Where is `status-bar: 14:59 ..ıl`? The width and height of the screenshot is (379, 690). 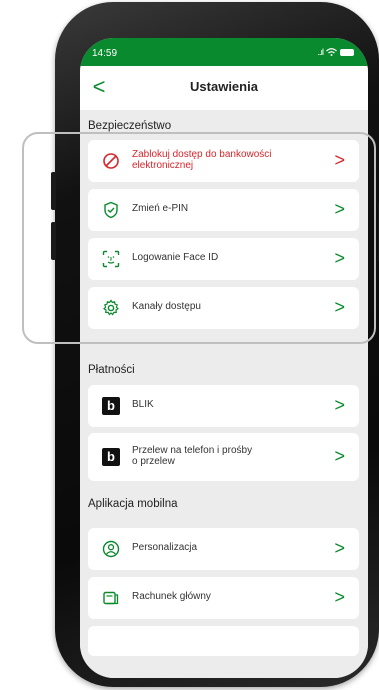 status-bar: 14:59 ..ıl is located at coordinates (224, 53).